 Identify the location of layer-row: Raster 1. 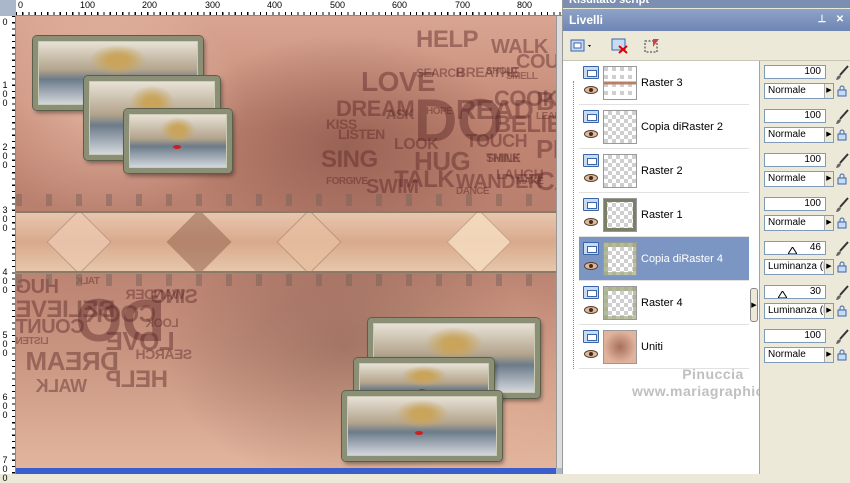
(657, 215).